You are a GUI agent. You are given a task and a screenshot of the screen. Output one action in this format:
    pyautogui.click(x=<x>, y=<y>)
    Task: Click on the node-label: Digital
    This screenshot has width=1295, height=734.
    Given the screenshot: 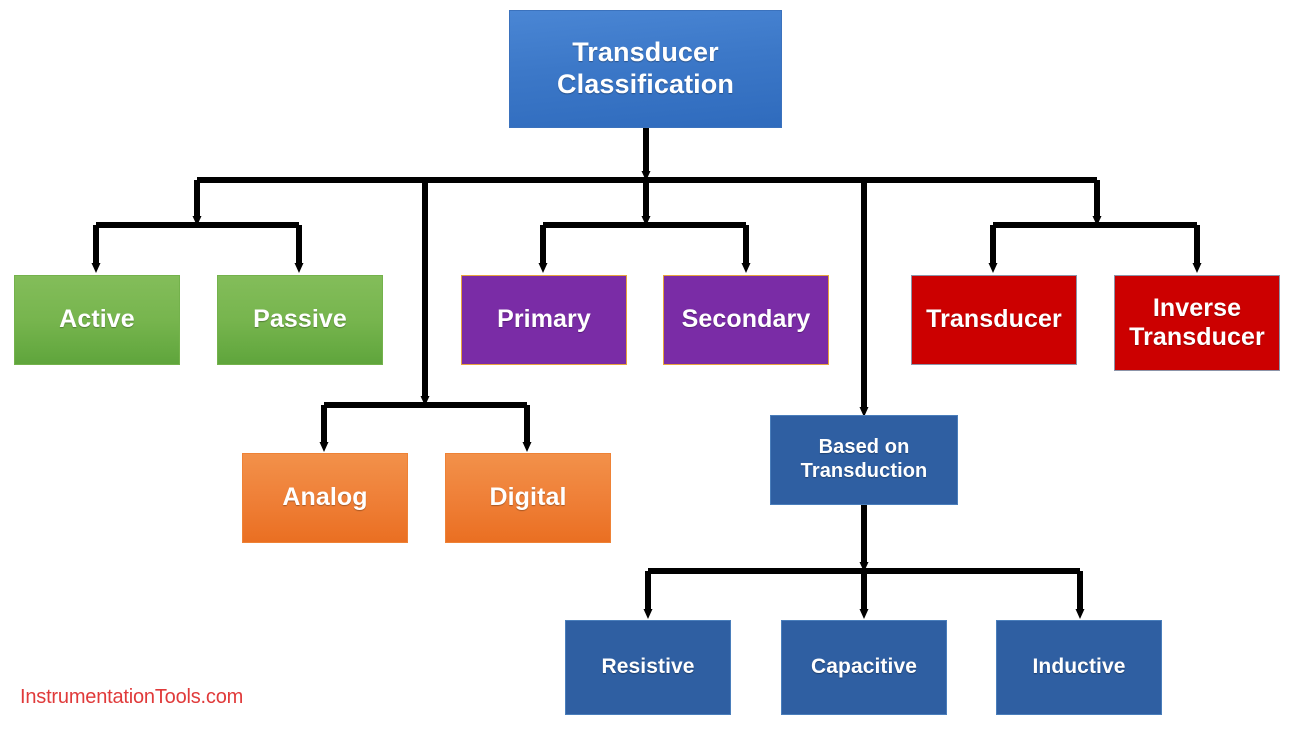 What is the action you would take?
    pyautogui.click(x=528, y=497)
    